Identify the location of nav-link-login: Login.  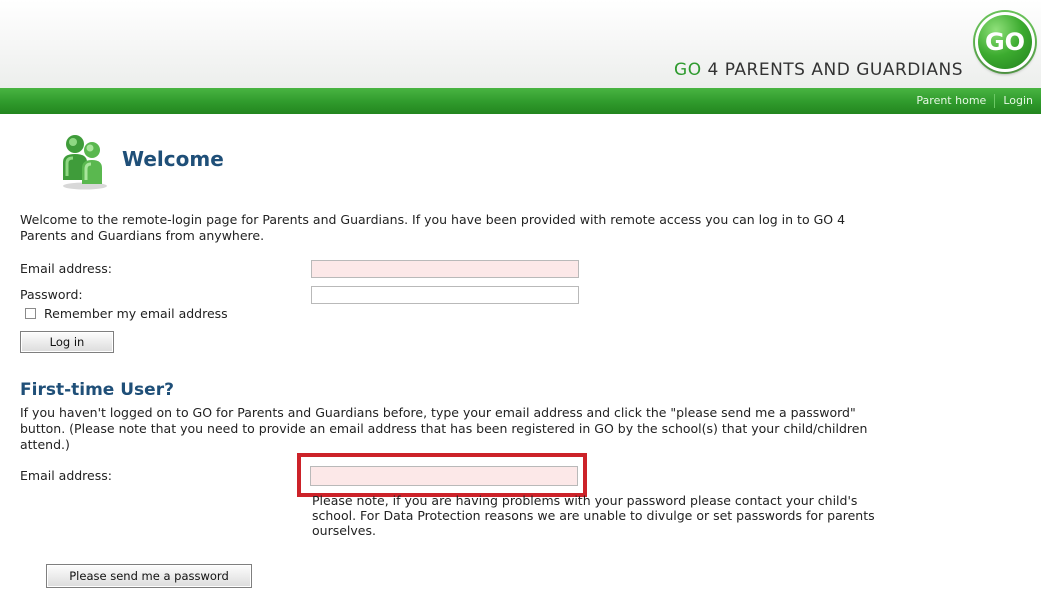
(1017, 101).